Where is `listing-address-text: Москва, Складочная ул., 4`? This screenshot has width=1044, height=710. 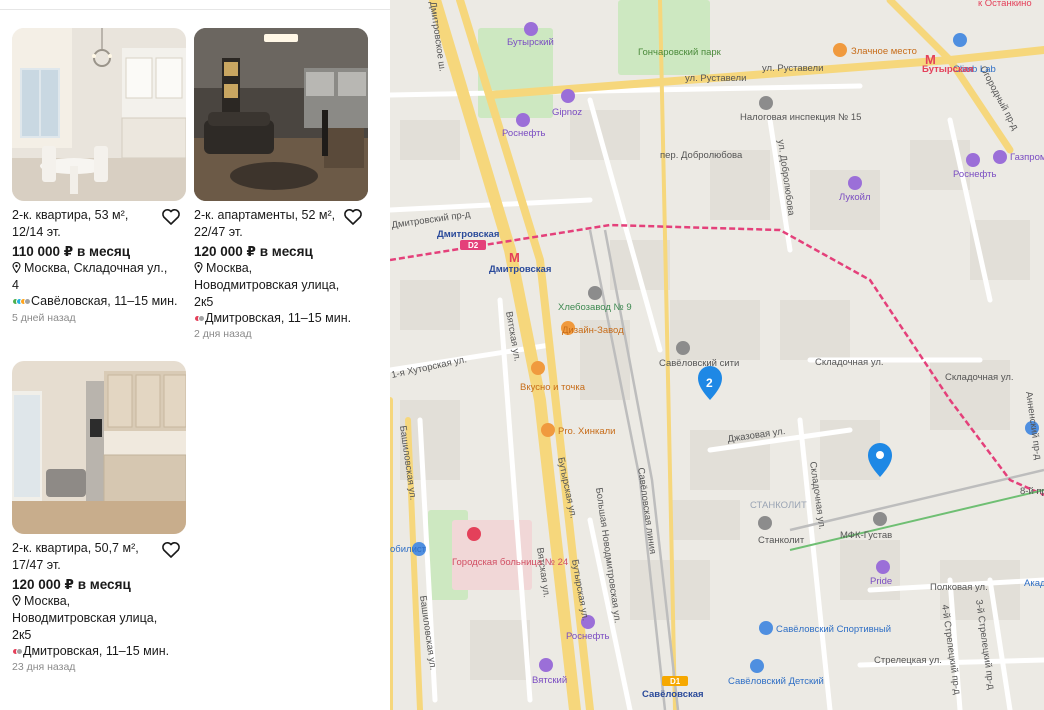
listing-address-text: Москва, Складочная ул., 4 is located at coordinates (90, 276).